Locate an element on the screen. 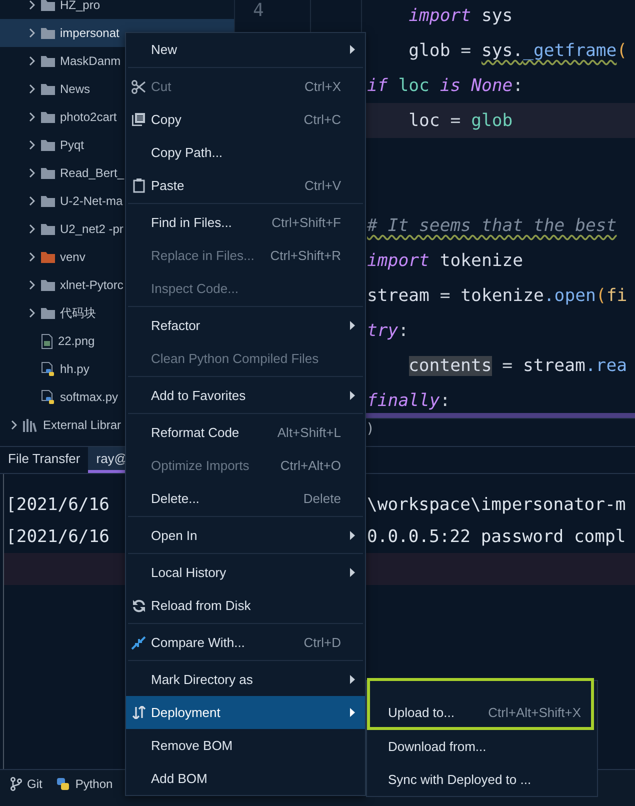 The height and width of the screenshot is (806, 635). clipboard-icon is located at coordinates (138, 185).